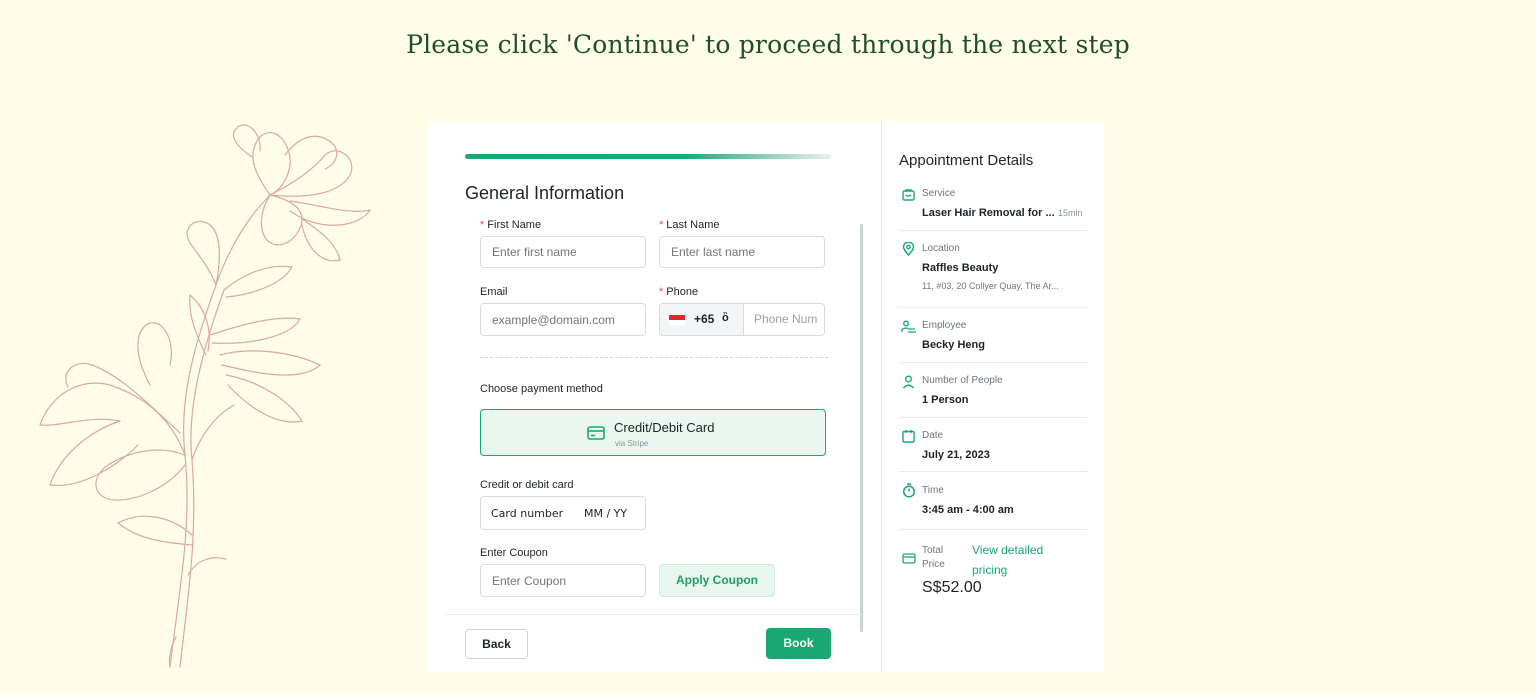 The image size is (1536, 695). What do you see at coordinates (908, 195) in the screenshot?
I see `service-bag-icon` at bounding box center [908, 195].